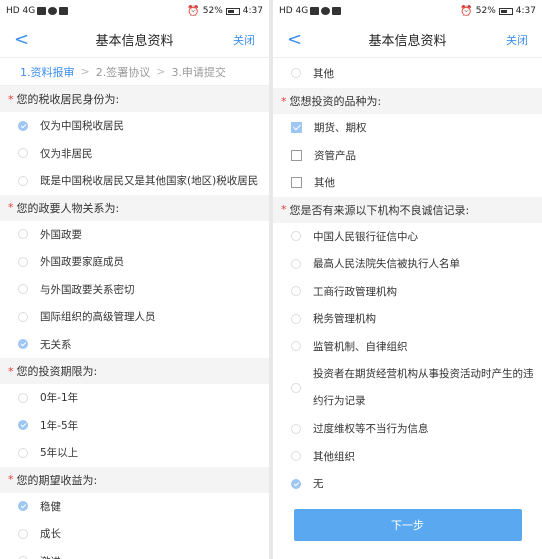 This screenshot has height=559, width=542. What do you see at coordinates (134, 235) in the screenshot?
I see `option-foreign-pep: 外国政要` at bounding box center [134, 235].